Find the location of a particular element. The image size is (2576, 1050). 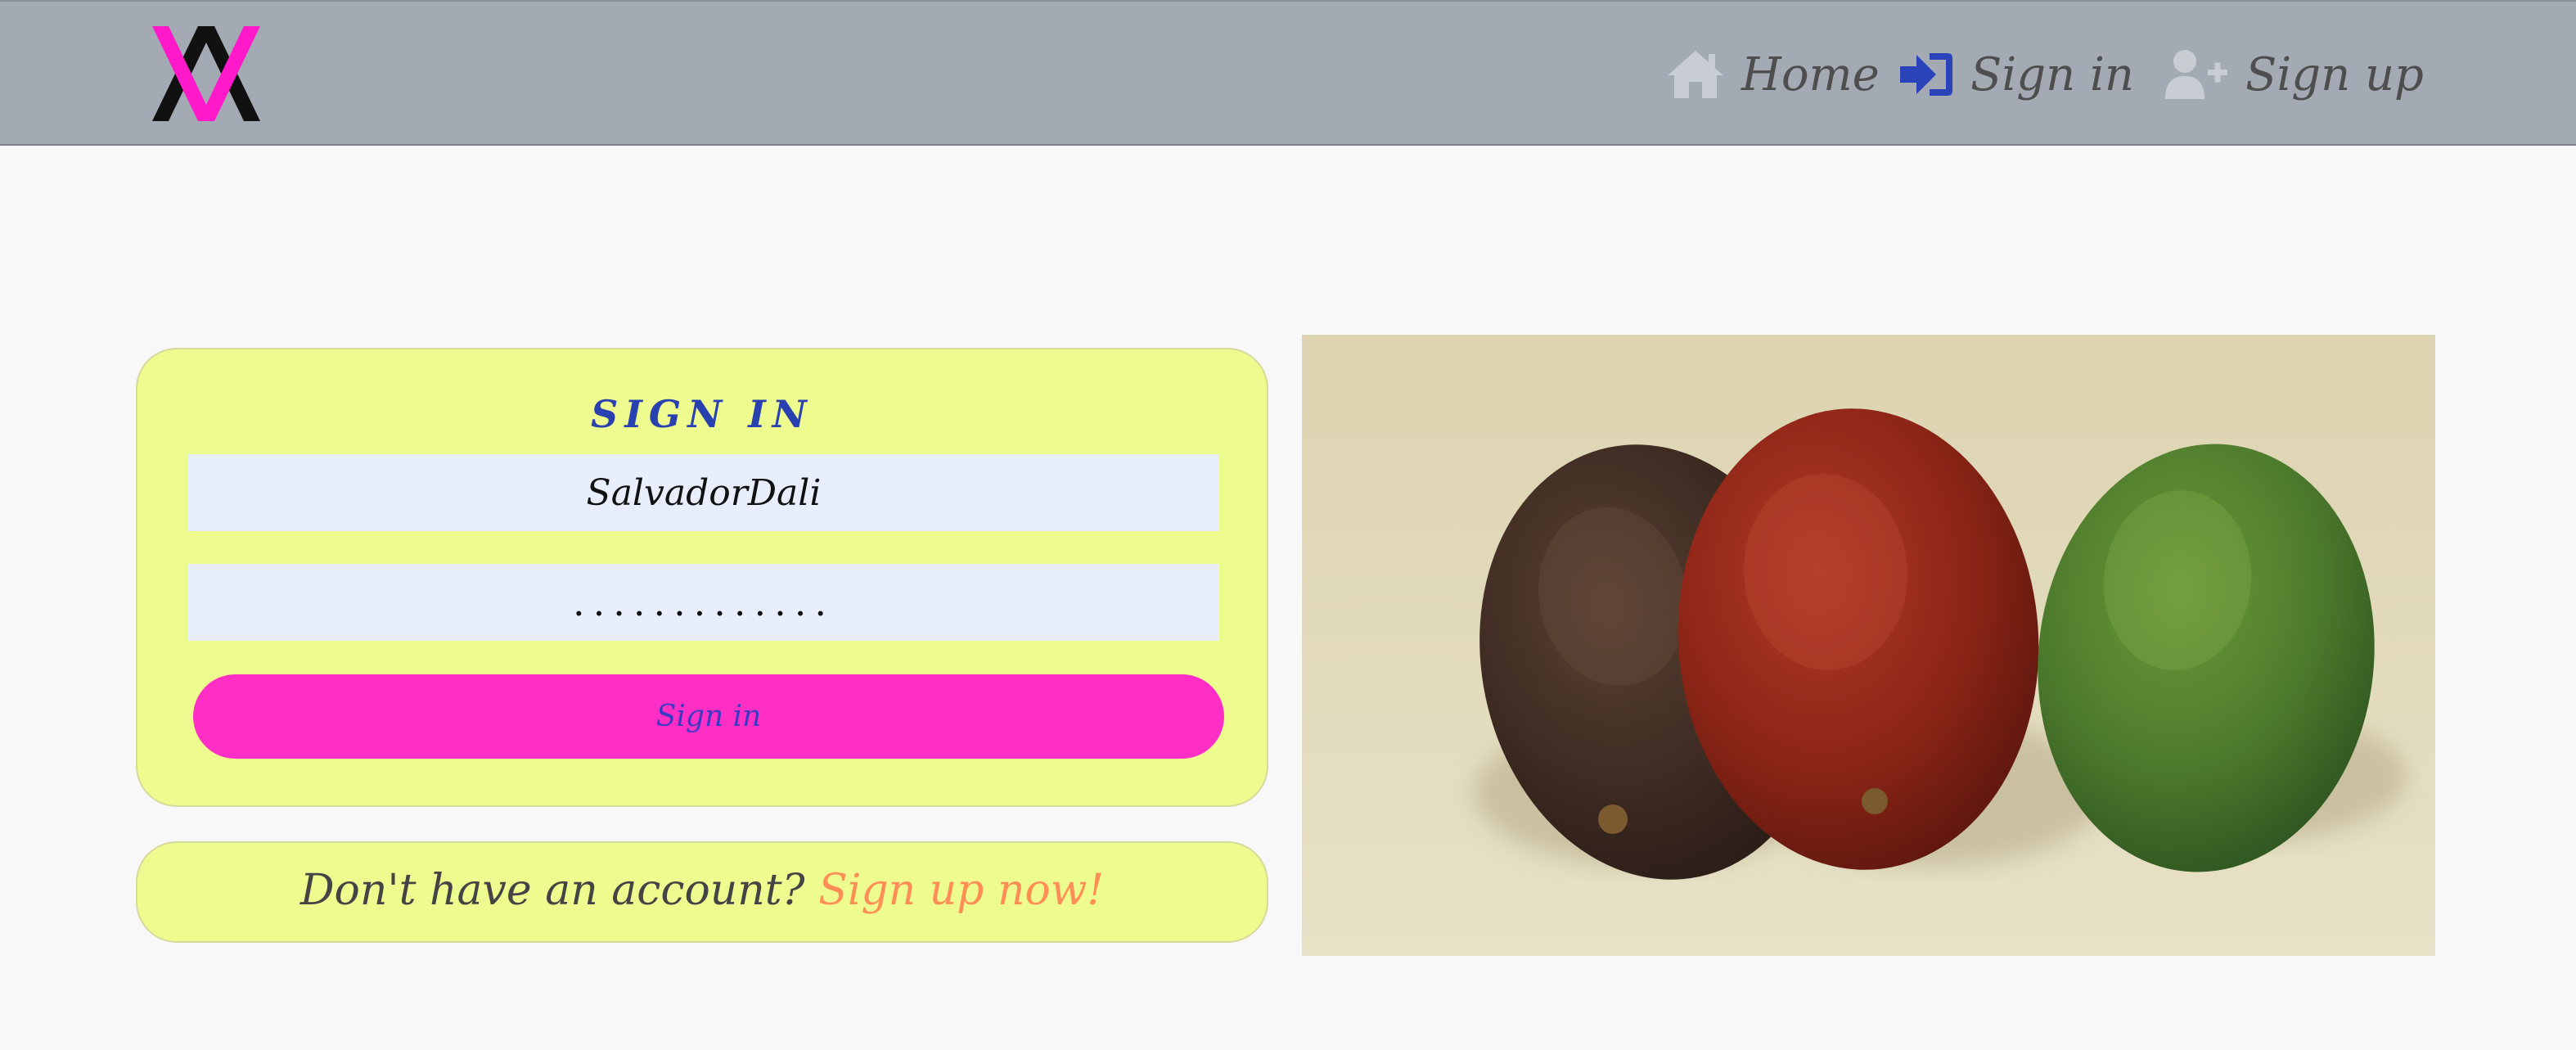

nav-signup-label: Sign up is located at coordinates (2334, 74).